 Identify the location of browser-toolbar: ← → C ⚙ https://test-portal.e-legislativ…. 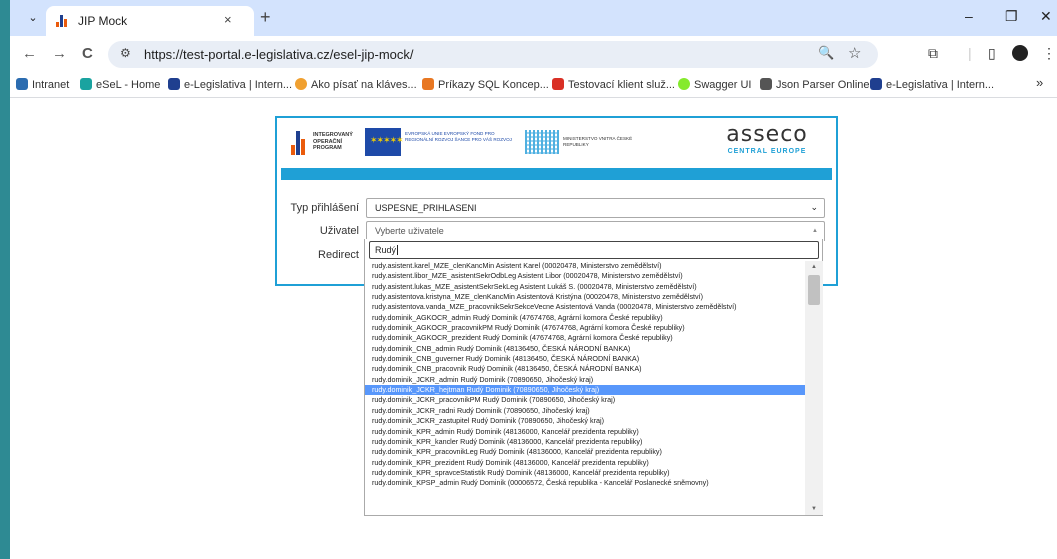
(533, 54).